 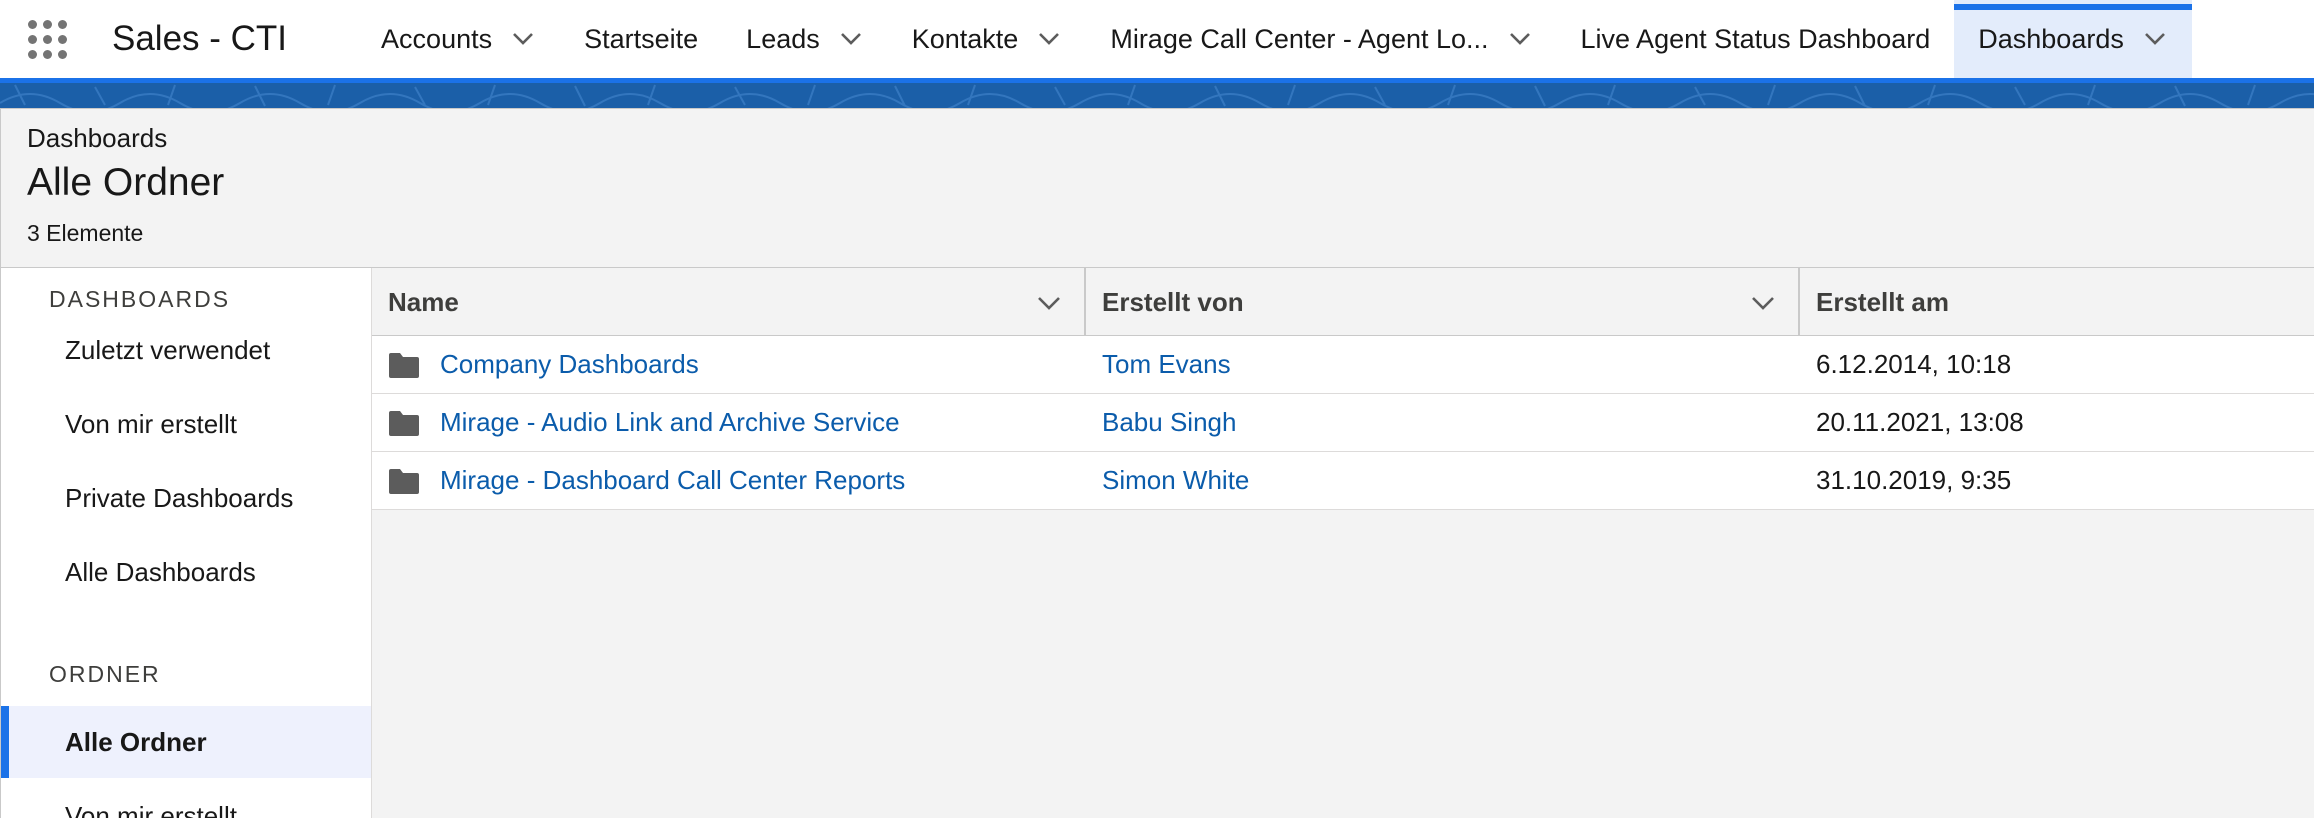 What do you see at coordinates (1173, 301) in the screenshot?
I see `column-header-label: Erstellt von` at bounding box center [1173, 301].